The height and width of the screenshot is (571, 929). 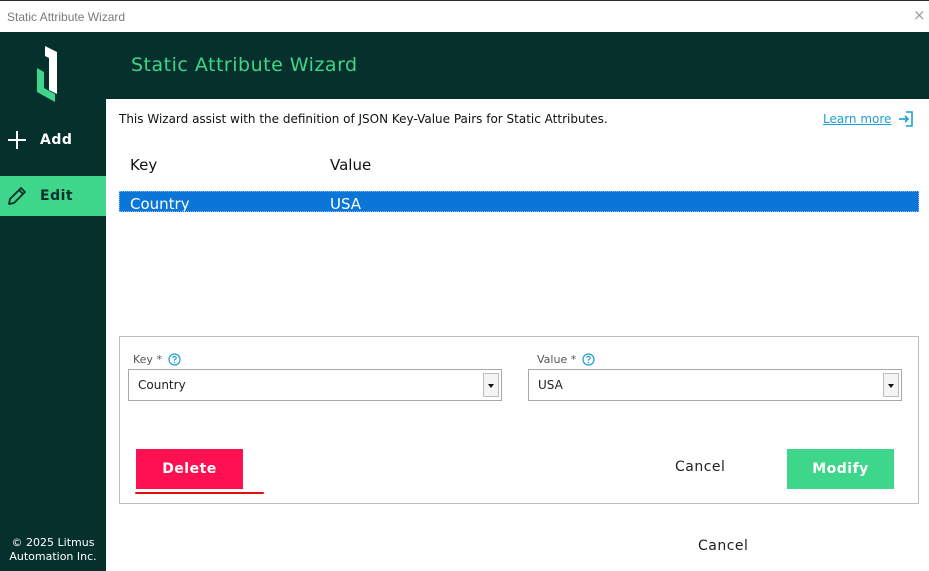 I want to click on plus-icon, so click(x=17, y=140).